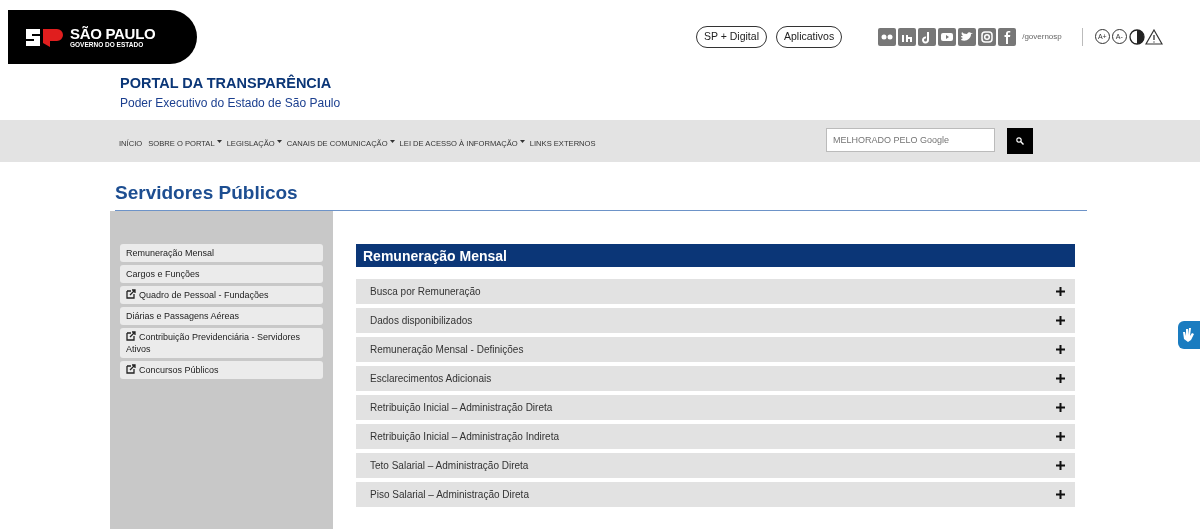 Image resolution: width=1200 pixels, height=529 pixels. Describe the element at coordinates (226, 83) in the screenshot. I see `portal-title: PORTAL DA TRANSPARÊNCIA` at that location.